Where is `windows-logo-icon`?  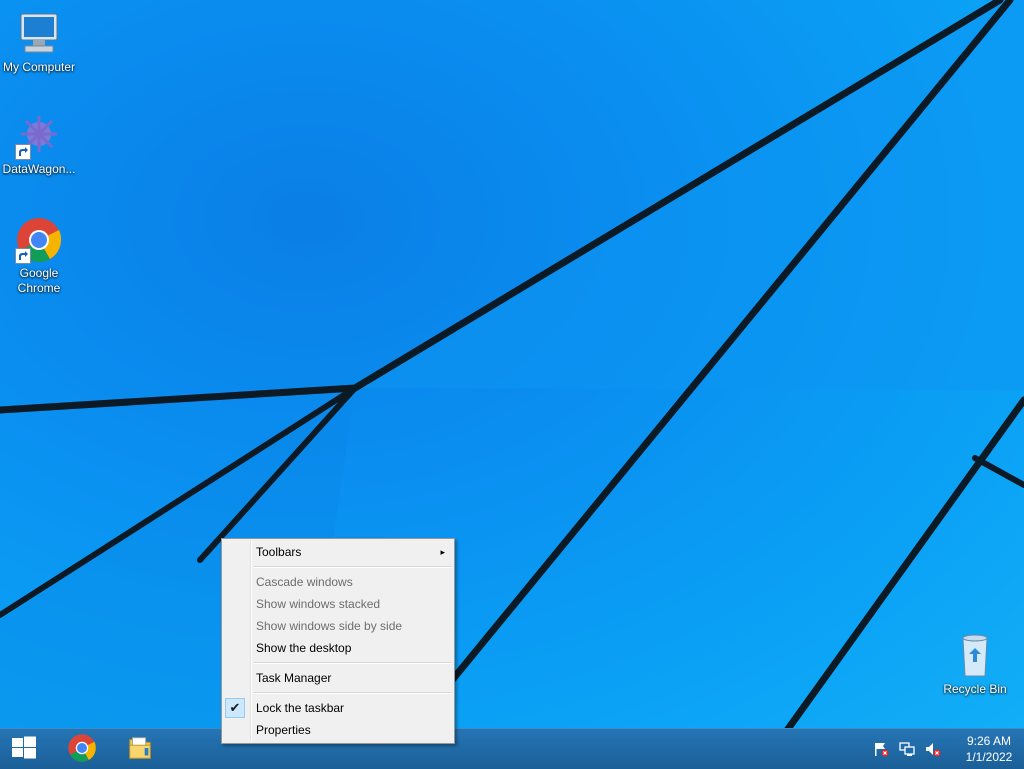 windows-logo-icon is located at coordinates (24, 749).